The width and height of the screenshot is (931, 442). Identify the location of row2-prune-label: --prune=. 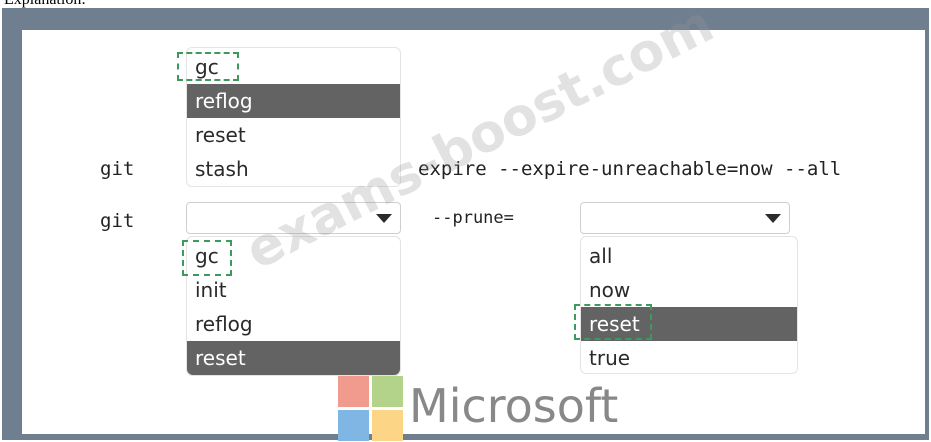
(473, 218).